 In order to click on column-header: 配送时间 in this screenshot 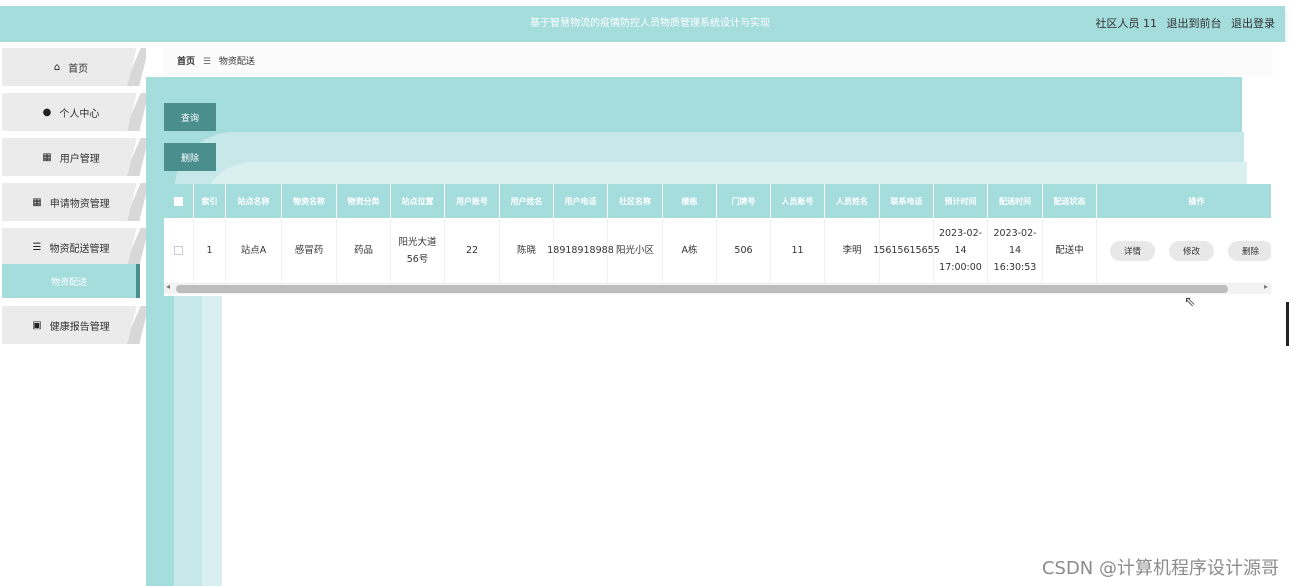, I will do `click(1015, 201)`.